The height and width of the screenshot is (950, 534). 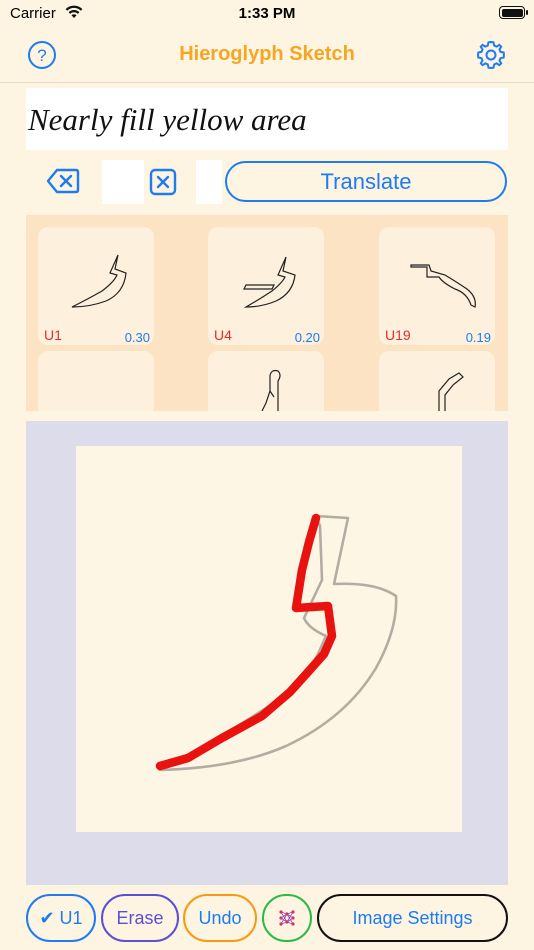 I want to click on result-code: U19, so click(x=398, y=335).